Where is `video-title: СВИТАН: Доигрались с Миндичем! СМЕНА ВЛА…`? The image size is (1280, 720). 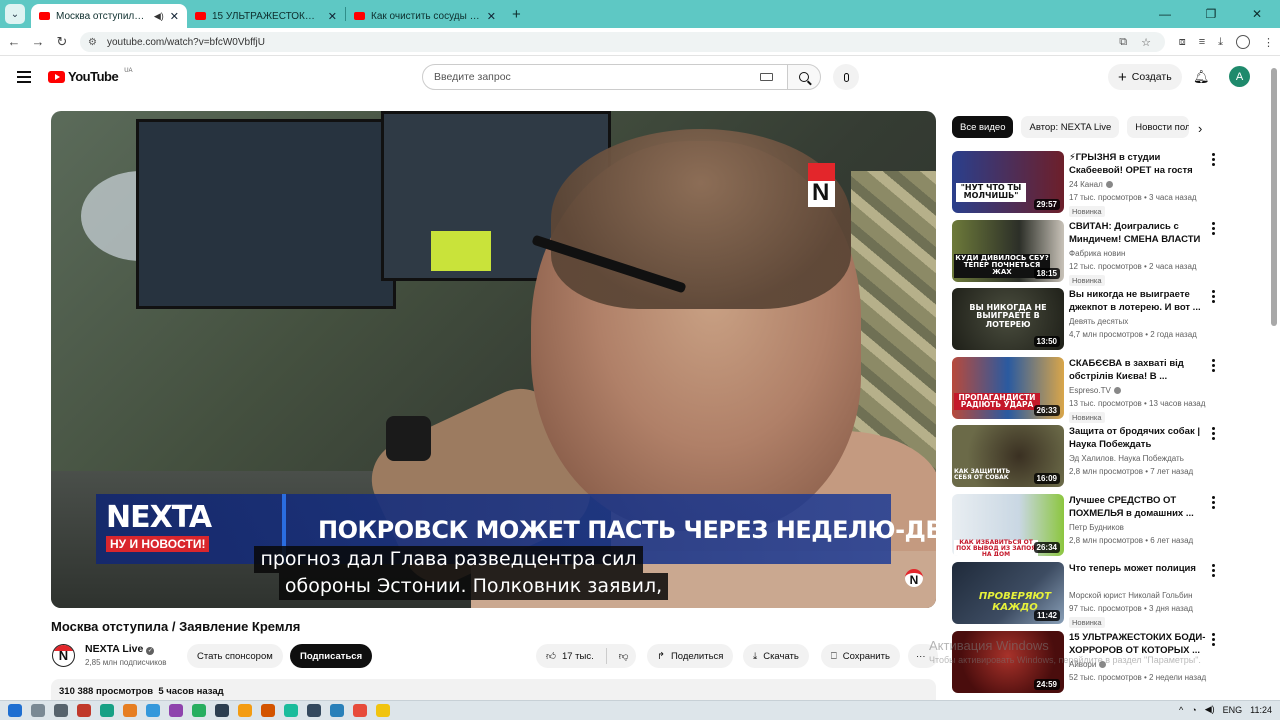 video-title: СВИТАН: Доигрались с Миндичем! СМЕНА ВЛА… is located at coordinates (1138, 233).